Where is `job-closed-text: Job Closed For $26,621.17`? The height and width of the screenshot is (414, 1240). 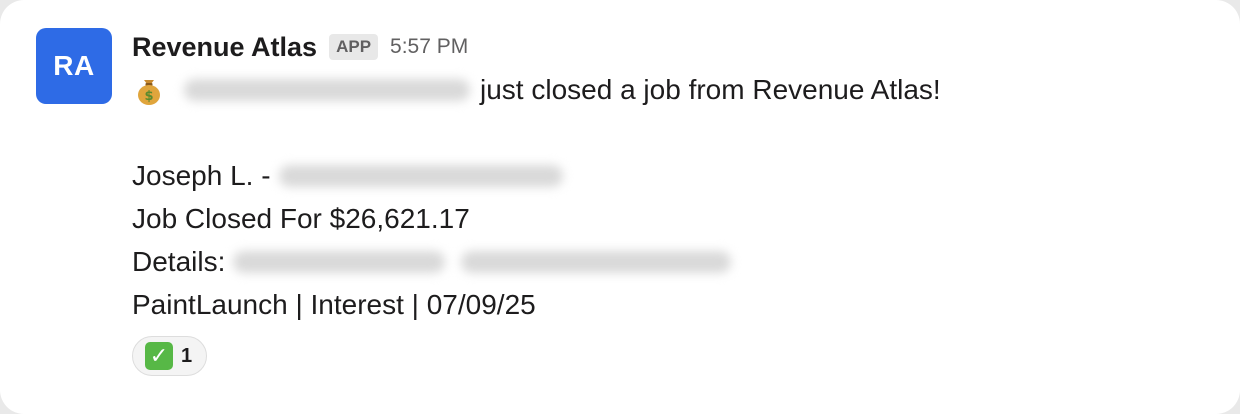
job-closed-text: Job Closed For $26,621.17 is located at coordinates (301, 218).